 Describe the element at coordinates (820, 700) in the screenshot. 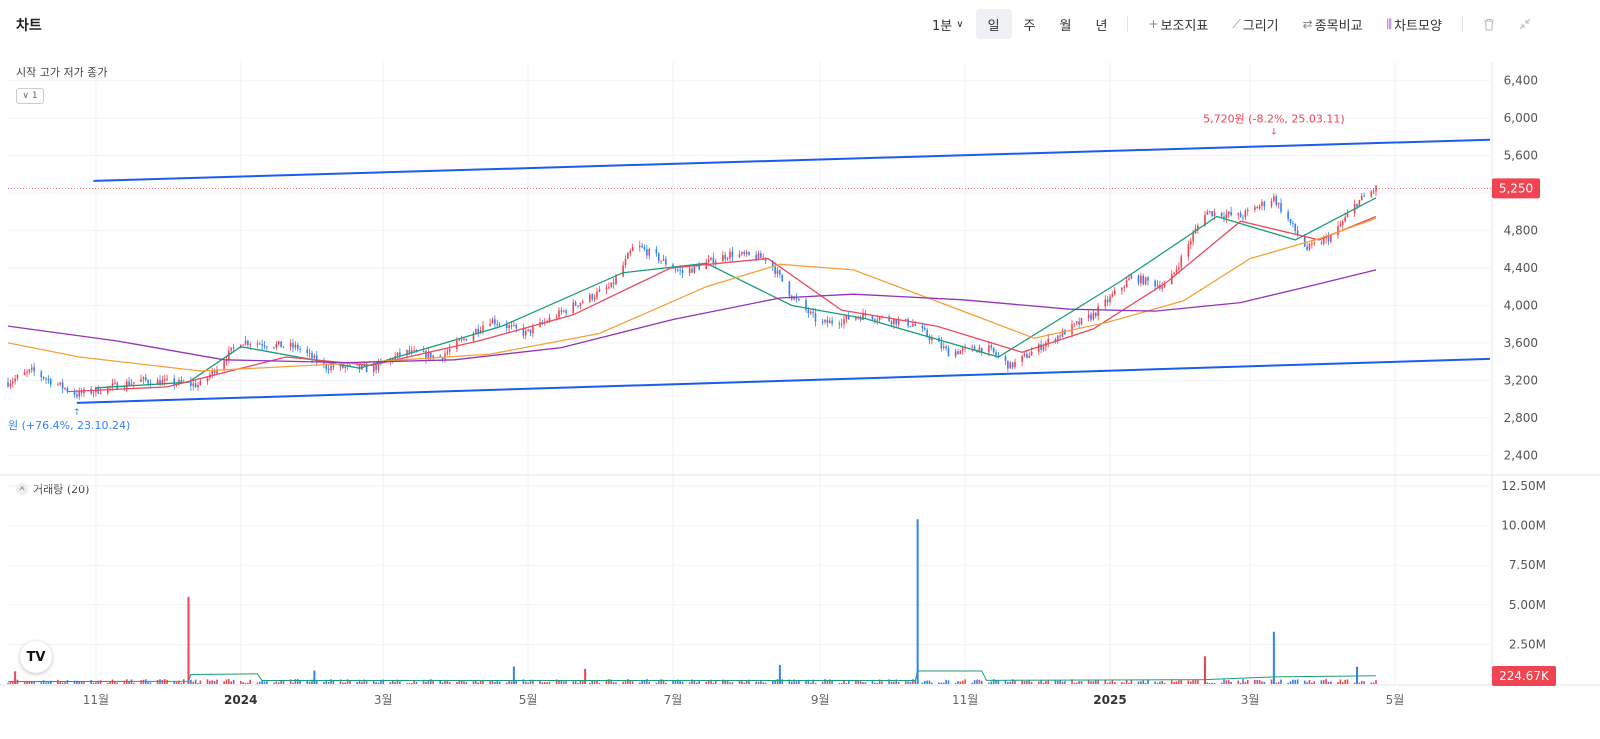

I see `time-tick-label: 9월` at that location.